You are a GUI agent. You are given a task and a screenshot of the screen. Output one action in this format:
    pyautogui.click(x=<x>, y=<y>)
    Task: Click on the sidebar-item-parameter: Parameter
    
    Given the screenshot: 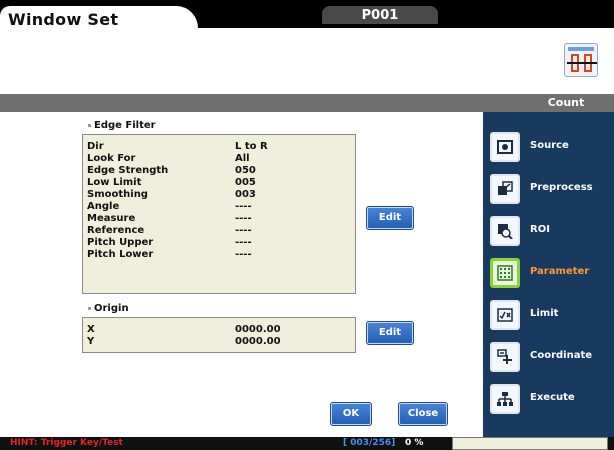 What is the action you would take?
    pyautogui.click(x=548, y=273)
    